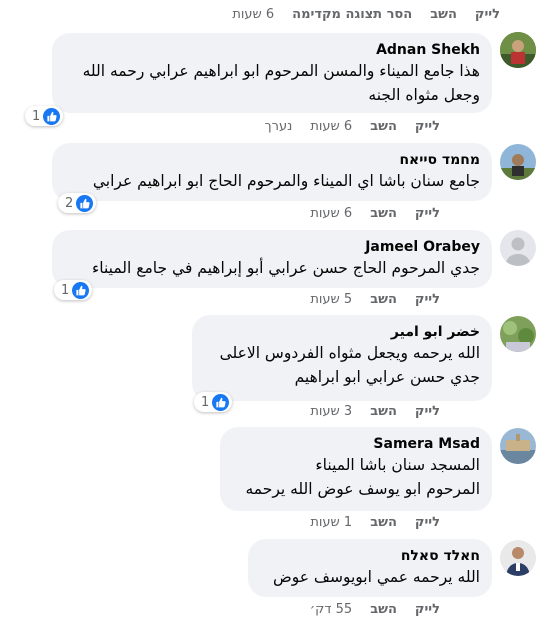 The height and width of the screenshot is (629, 550). I want to click on default-avatar-icon, so click(518, 248).